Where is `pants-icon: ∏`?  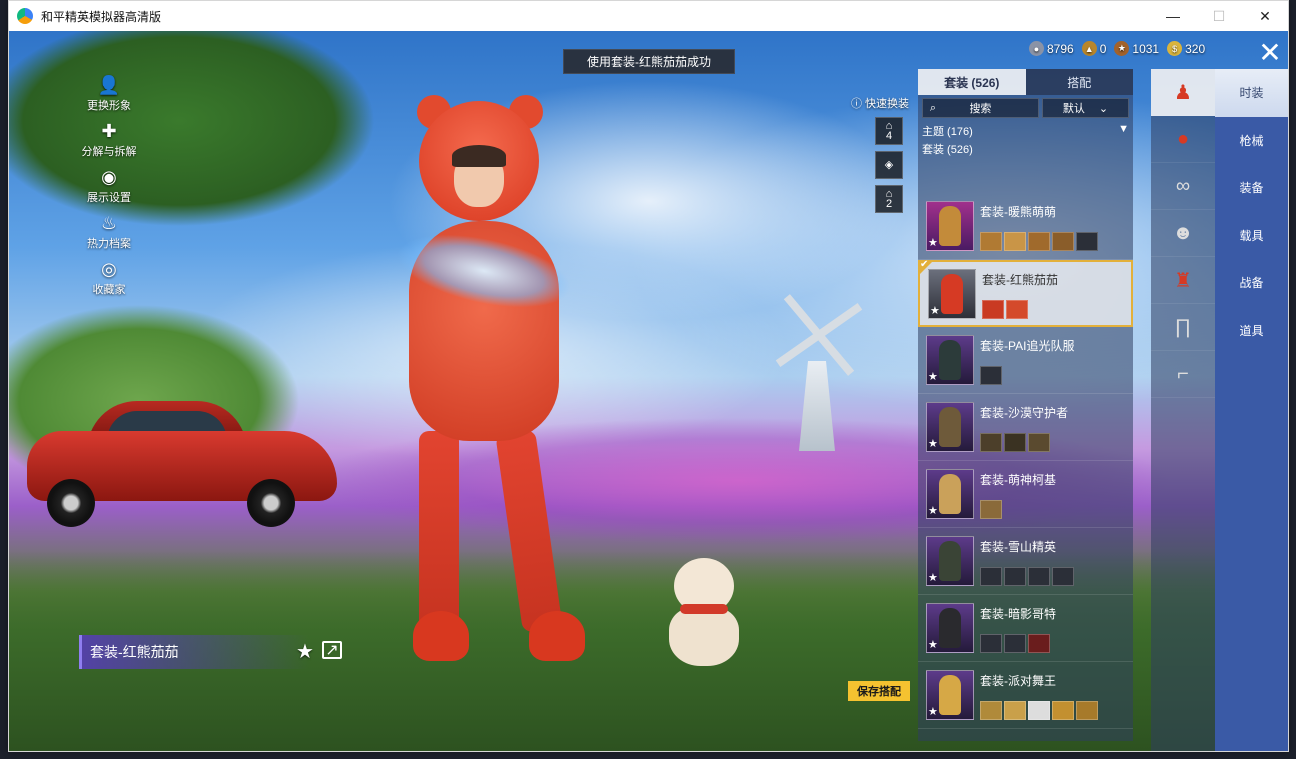
pants-icon: ∏ is located at coordinates (1183, 326).